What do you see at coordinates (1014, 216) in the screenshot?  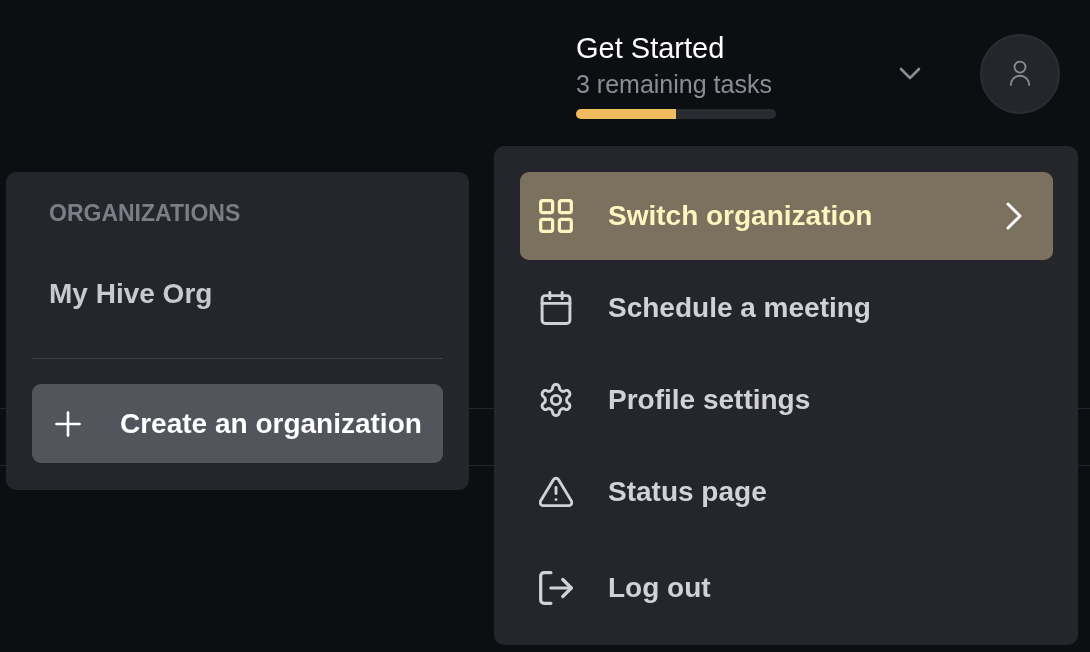 I see `chevron-right-icon` at bounding box center [1014, 216].